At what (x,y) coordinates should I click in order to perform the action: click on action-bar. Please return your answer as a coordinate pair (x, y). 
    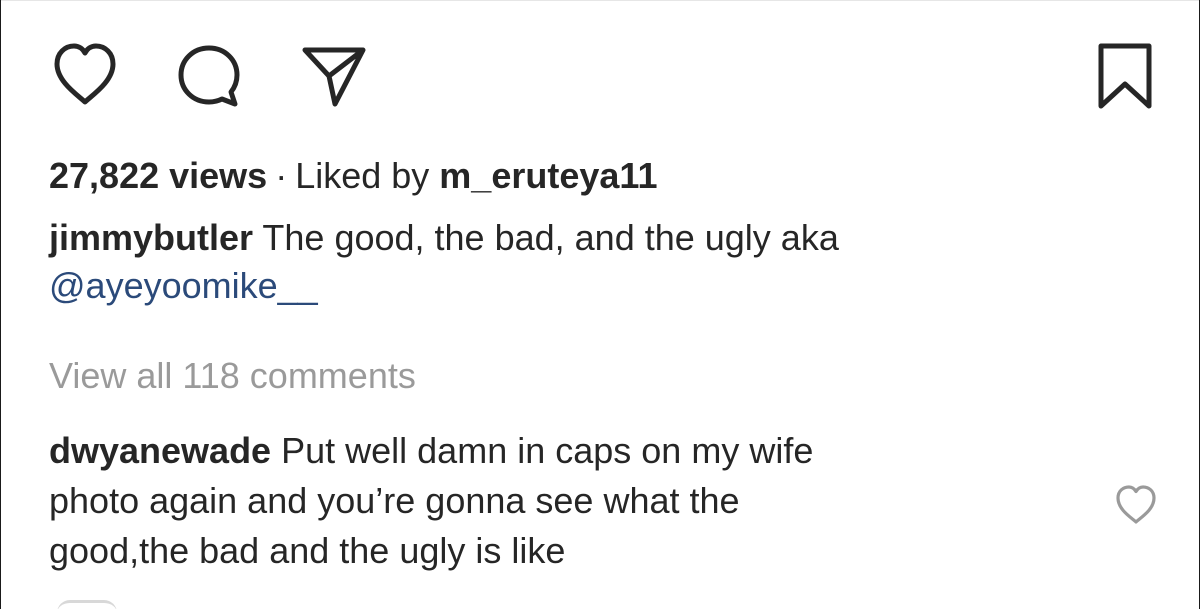
    Looking at the image, I should click on (605, 76).